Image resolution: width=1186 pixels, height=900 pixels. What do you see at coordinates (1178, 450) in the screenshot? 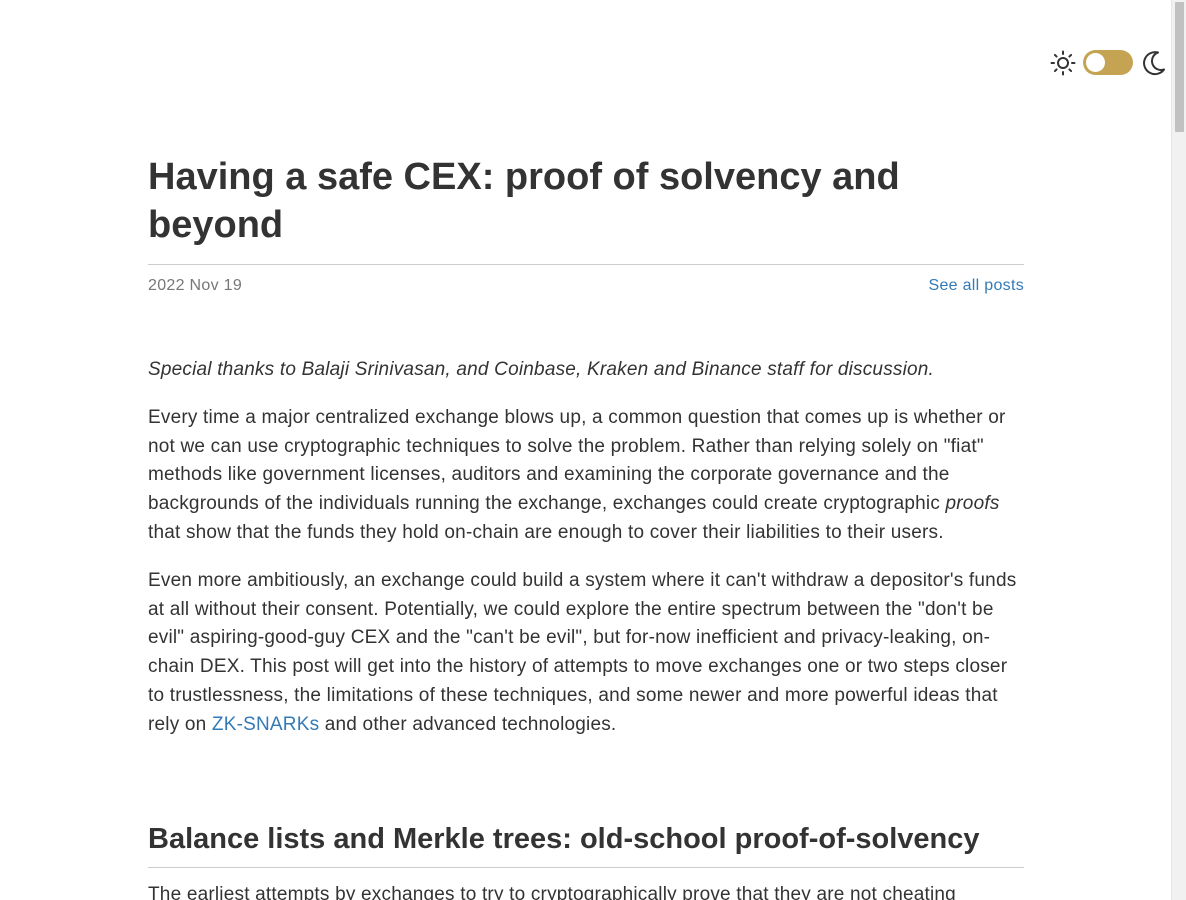
I see `vertical-scrollbar` at bounding box center [1178, 450].